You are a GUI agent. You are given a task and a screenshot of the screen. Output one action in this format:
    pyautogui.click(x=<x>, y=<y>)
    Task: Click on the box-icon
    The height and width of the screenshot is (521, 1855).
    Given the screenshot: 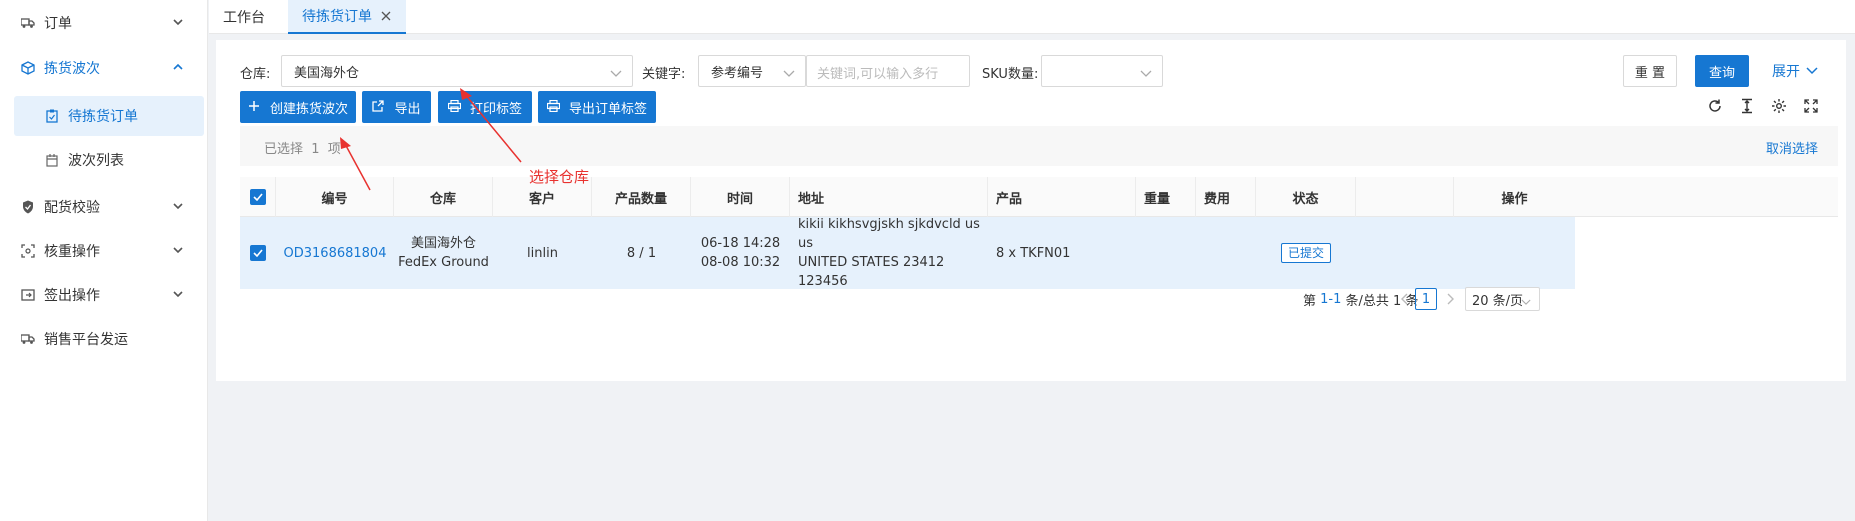 What is the action you would take?
    pyautogui.click(x=28, y=68)
    